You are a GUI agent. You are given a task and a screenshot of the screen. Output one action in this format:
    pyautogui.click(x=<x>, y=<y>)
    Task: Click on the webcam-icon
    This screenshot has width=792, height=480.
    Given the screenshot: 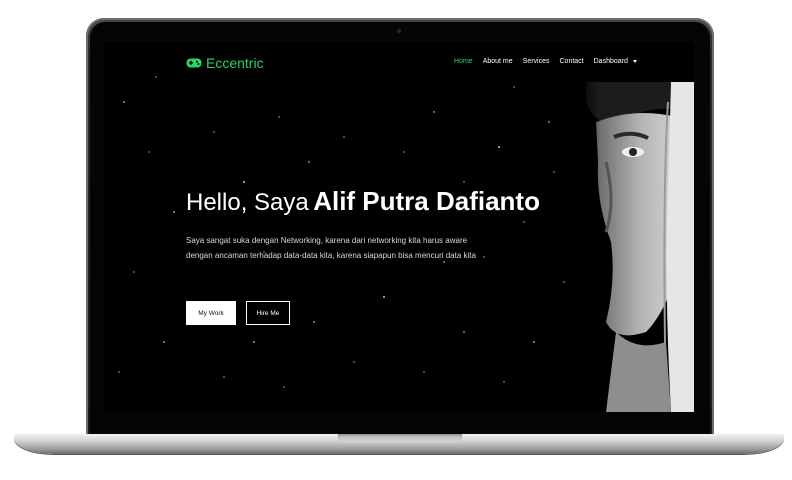 What is the action you would take?
    pyautogui.click(x=399, y=31)
    